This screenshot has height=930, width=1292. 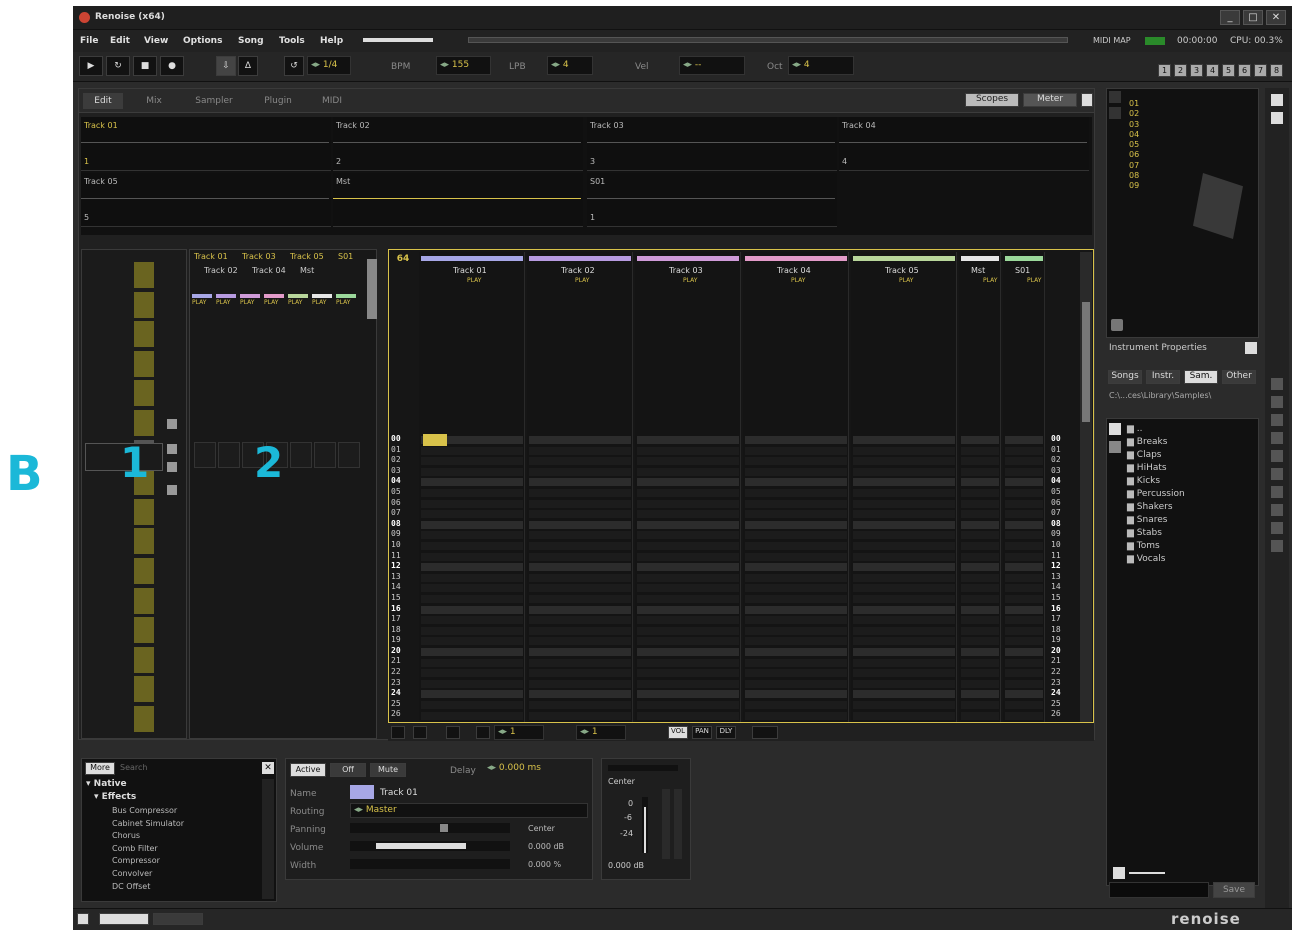 What do you see at coordinates (1189, 166) in the screenshot?
I see `instrument-slot: 07` at bounding box center [1189, 166].